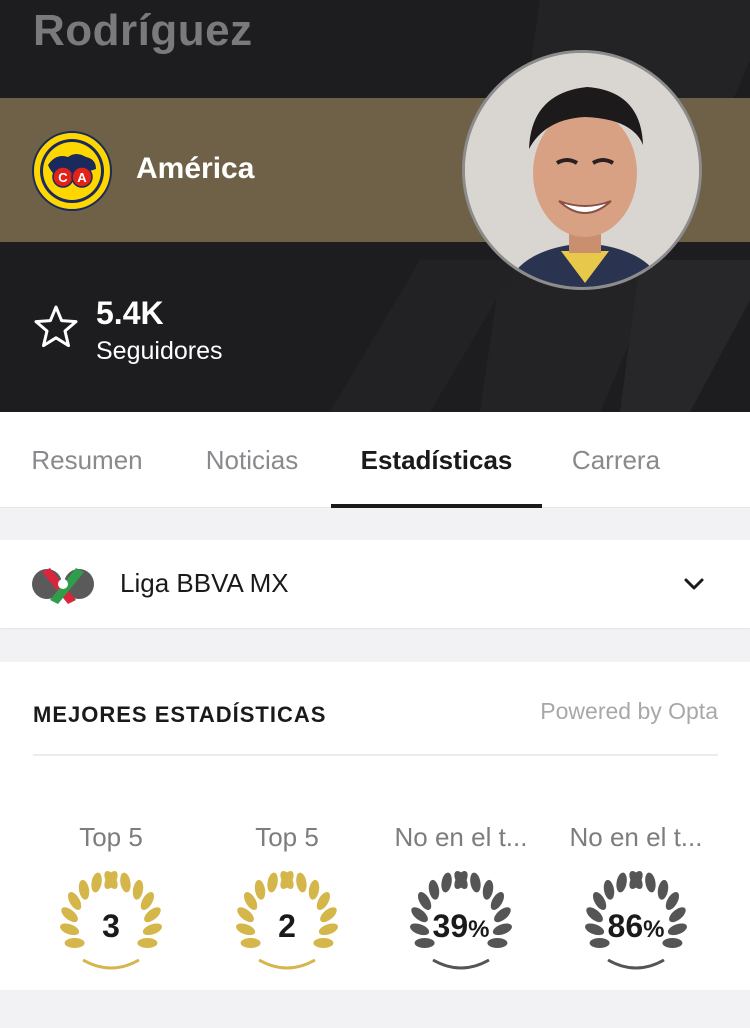  What do you see at coordinates (252, 460) in the screenshot?
I see `tab-noticias: Noticias` at bounding box center [252, 460].